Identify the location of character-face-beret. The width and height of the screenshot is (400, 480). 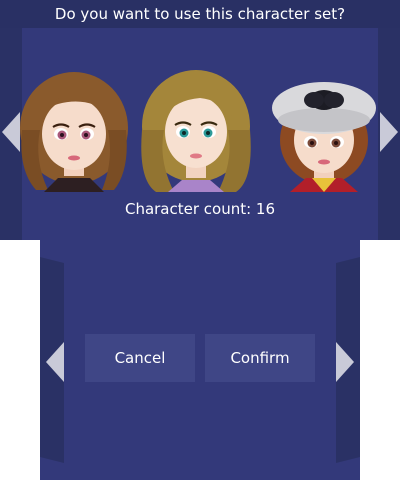
(324, 137).